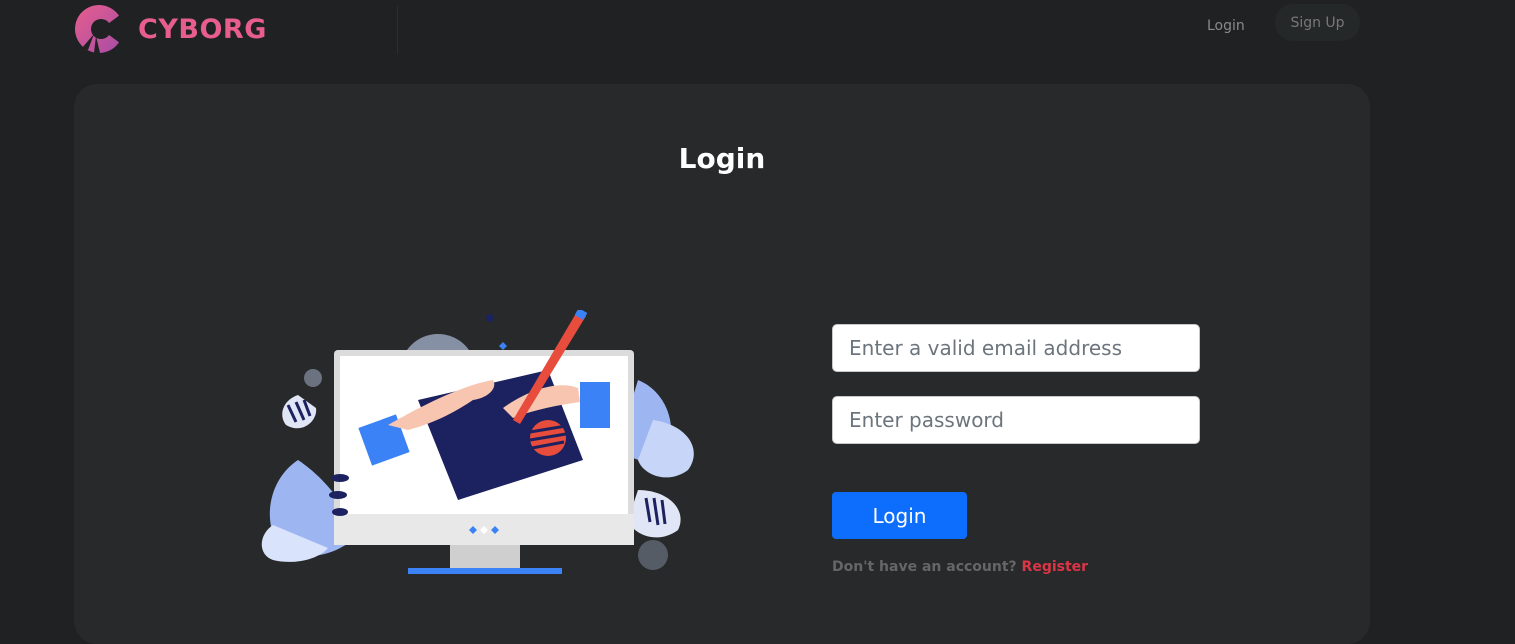 This screenshot has height=644, width=1515. I want to click on header-divider, so click(397, 30).